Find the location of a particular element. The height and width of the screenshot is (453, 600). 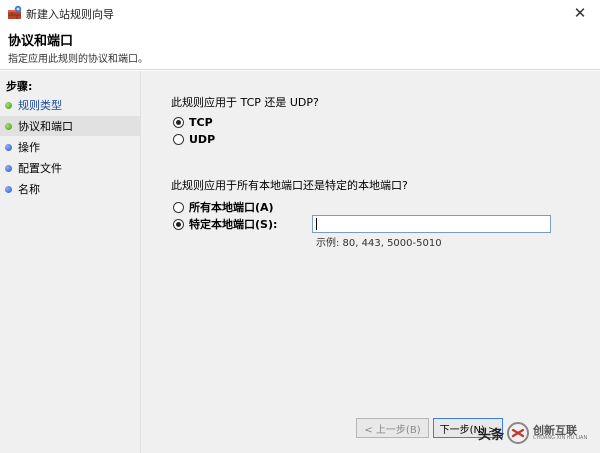

all-ports-label: 所有本地端口(A) is located at coordinates (231, 207).